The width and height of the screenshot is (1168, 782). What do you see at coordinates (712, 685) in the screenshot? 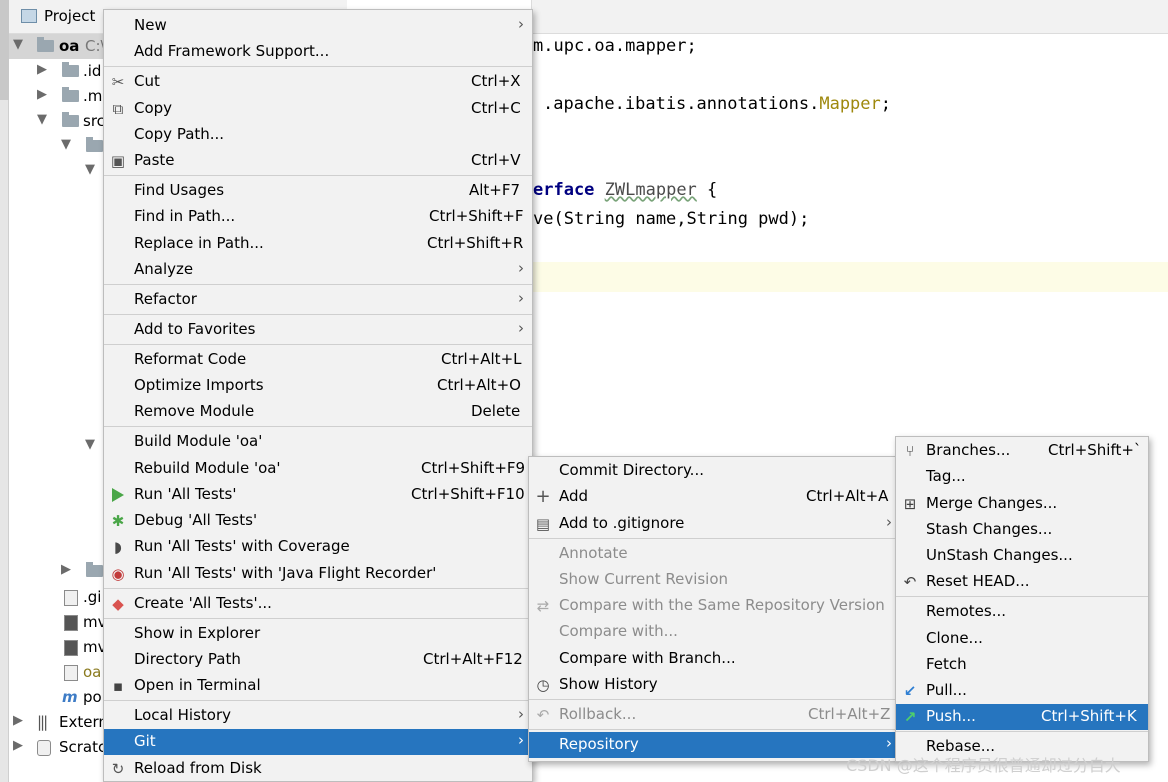
I see `menu-item-show-history: ◷ Show History` at bounding box center [712, 685].